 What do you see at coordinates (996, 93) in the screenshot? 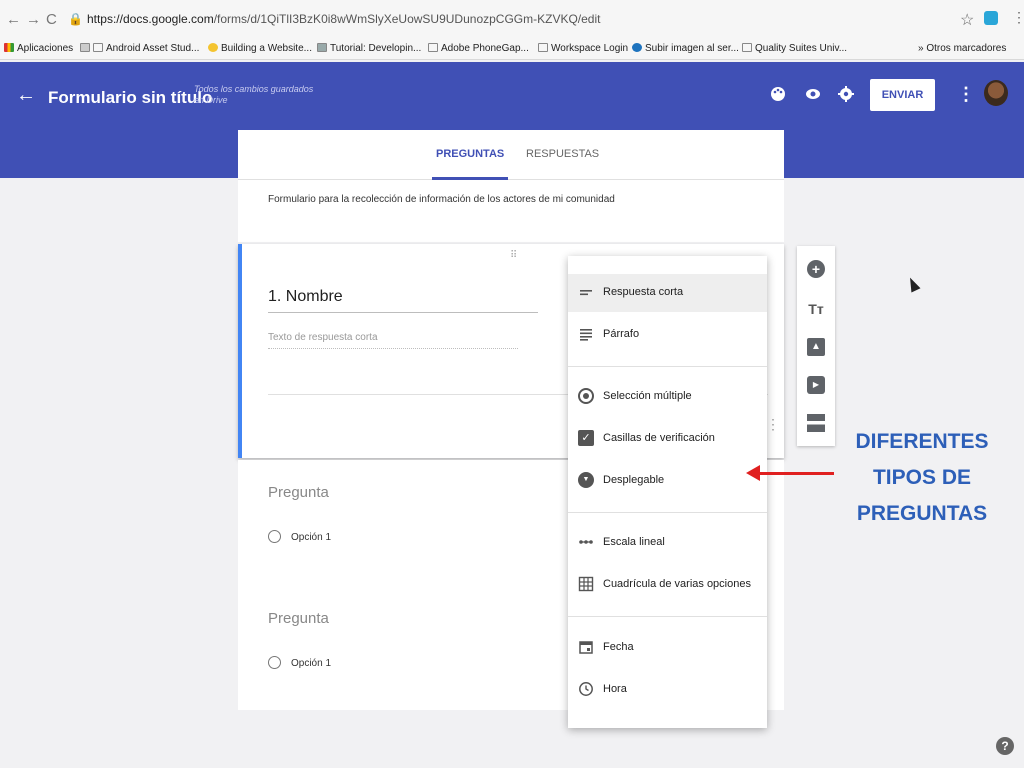
I see `avatar` at bounding box center [996, 93].